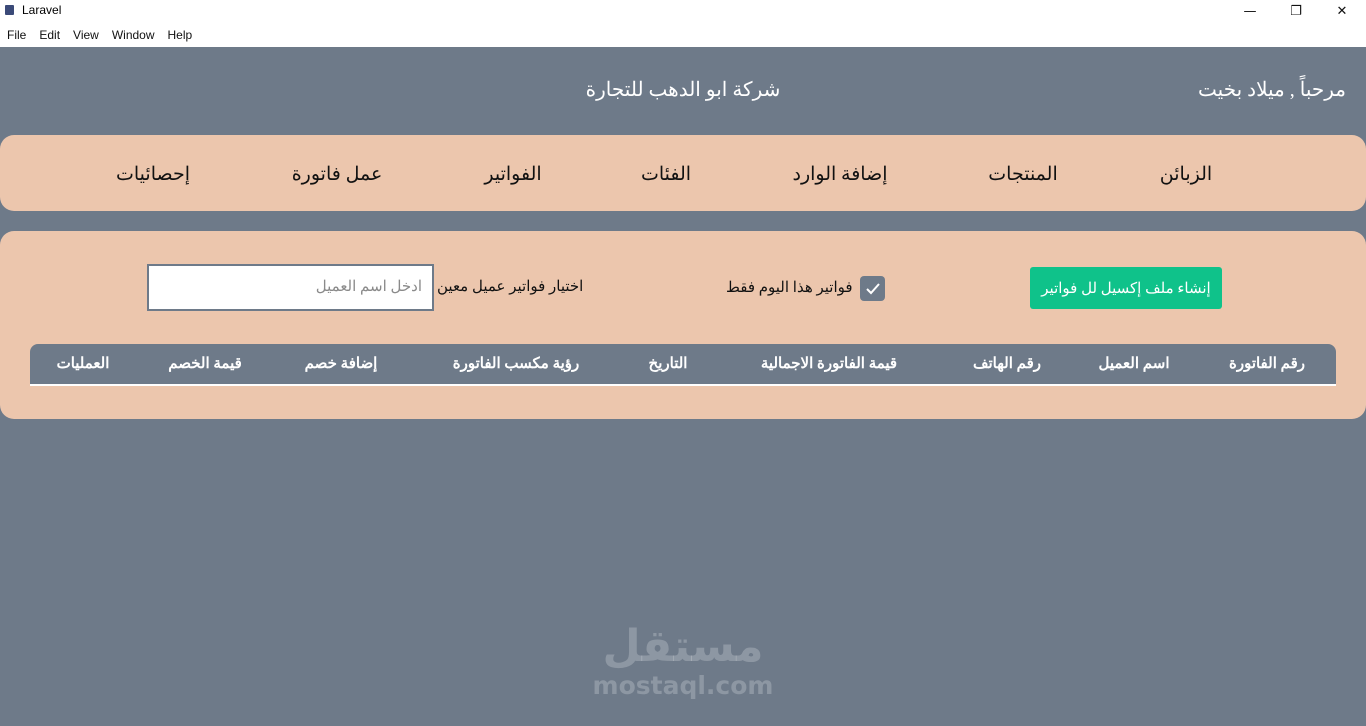 The width and height of the screenshot is (1366, 726). Describe the element at coordinates (789, 288) in the screenshot. I see `today-only-label: فواتير هذا اليوم فقط` at that location.